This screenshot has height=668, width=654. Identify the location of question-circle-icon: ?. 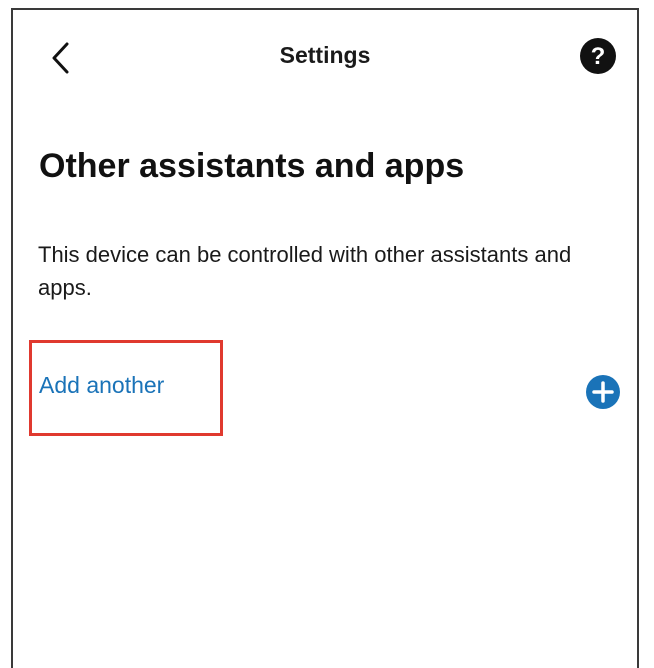
(598, 56).